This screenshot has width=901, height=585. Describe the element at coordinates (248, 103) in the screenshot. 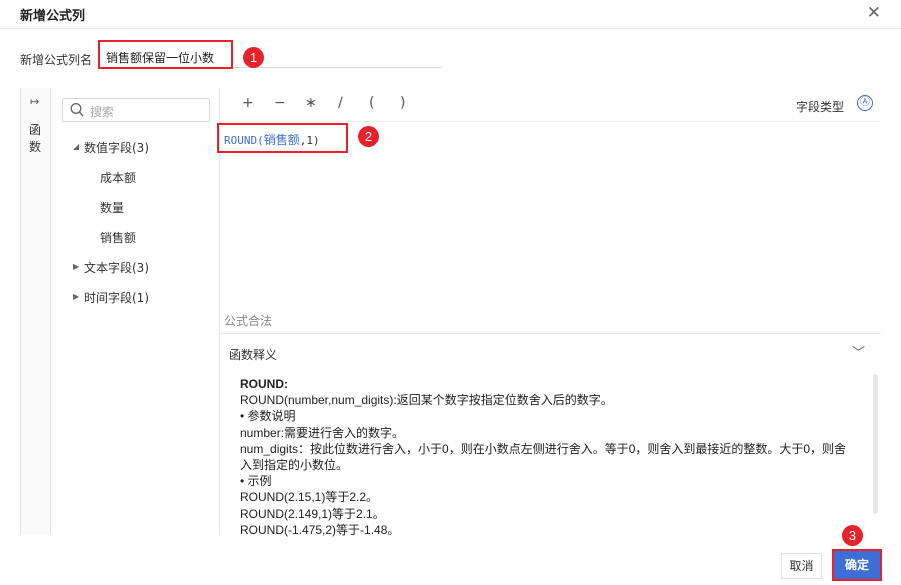

I see `plus-operator-button: +` at that location.